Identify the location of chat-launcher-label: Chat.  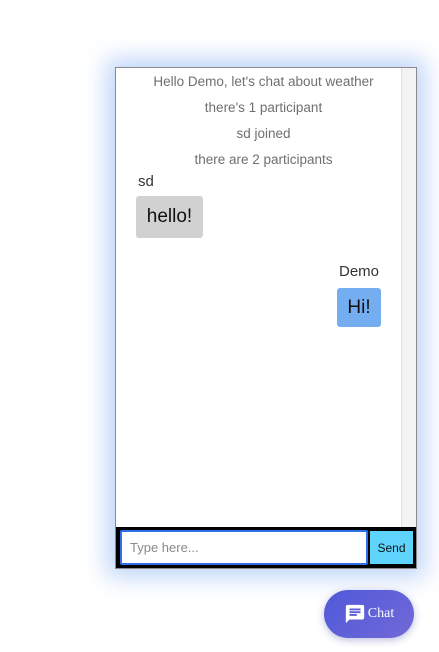
(381, 613).